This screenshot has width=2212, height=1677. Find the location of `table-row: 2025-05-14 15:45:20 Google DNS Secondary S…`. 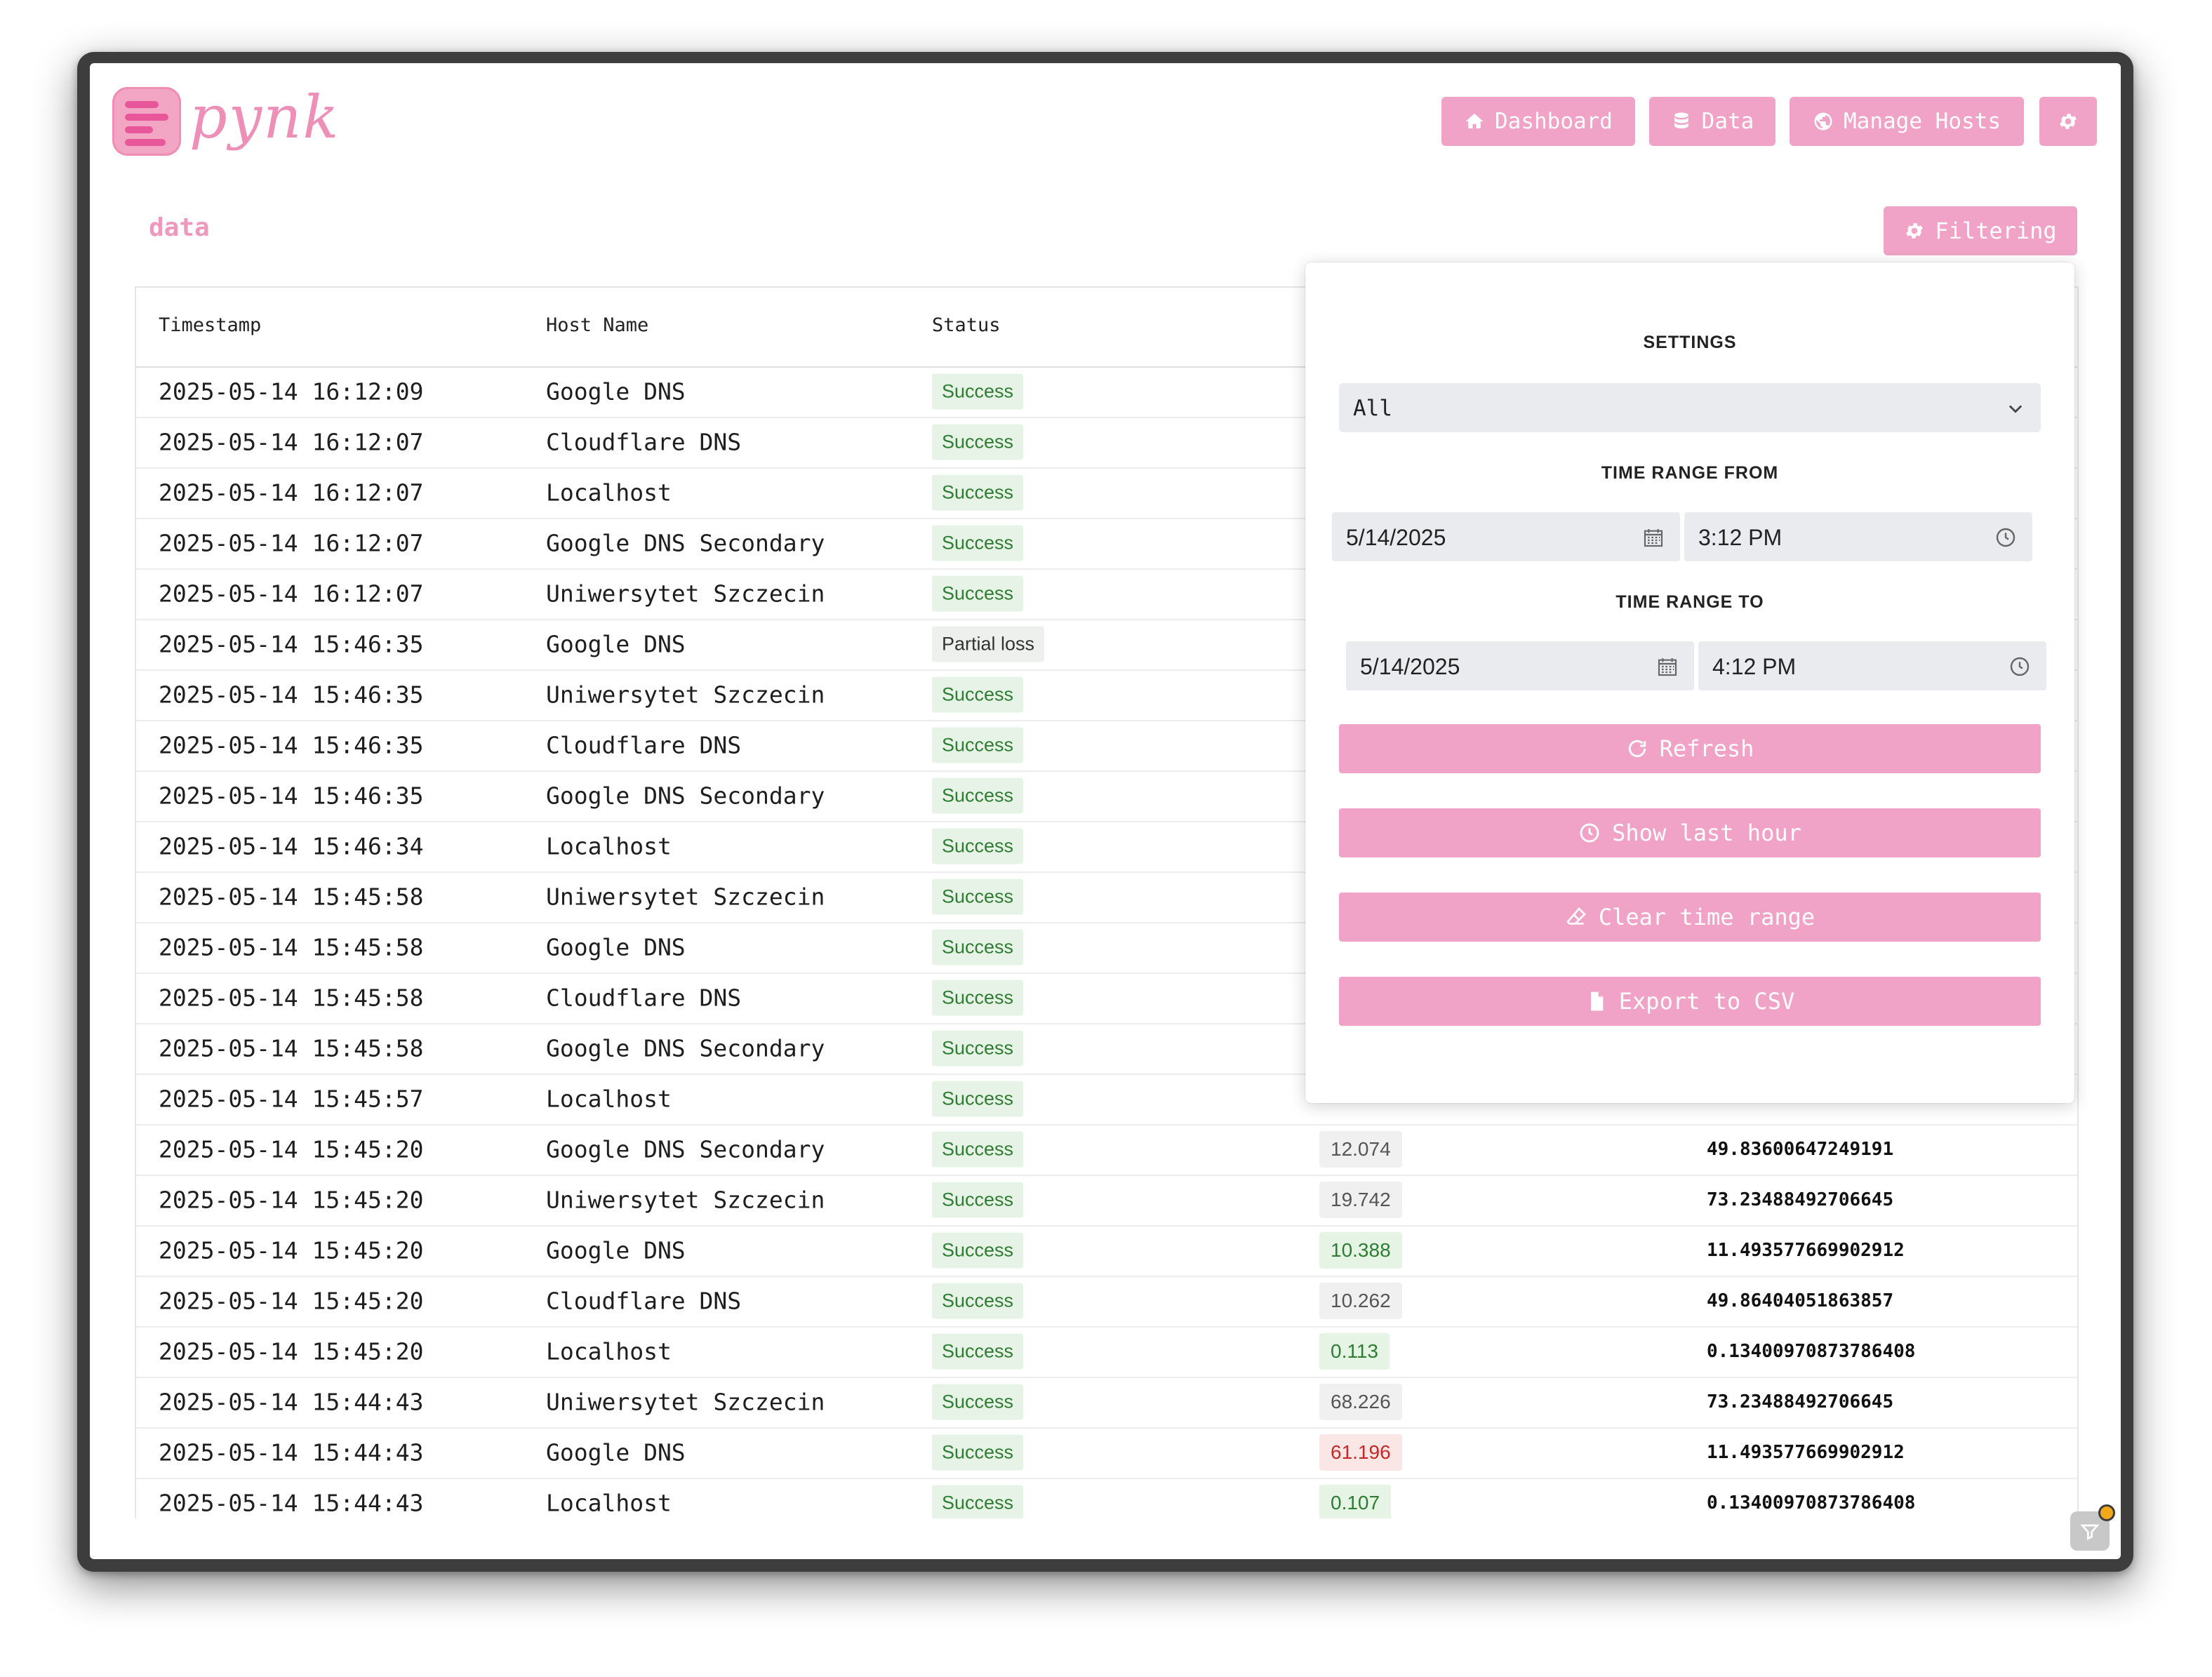

table-row: 2025-05-14 15:45:20 Google DNS Secondary S… is located at coordinates (1106, 1150).